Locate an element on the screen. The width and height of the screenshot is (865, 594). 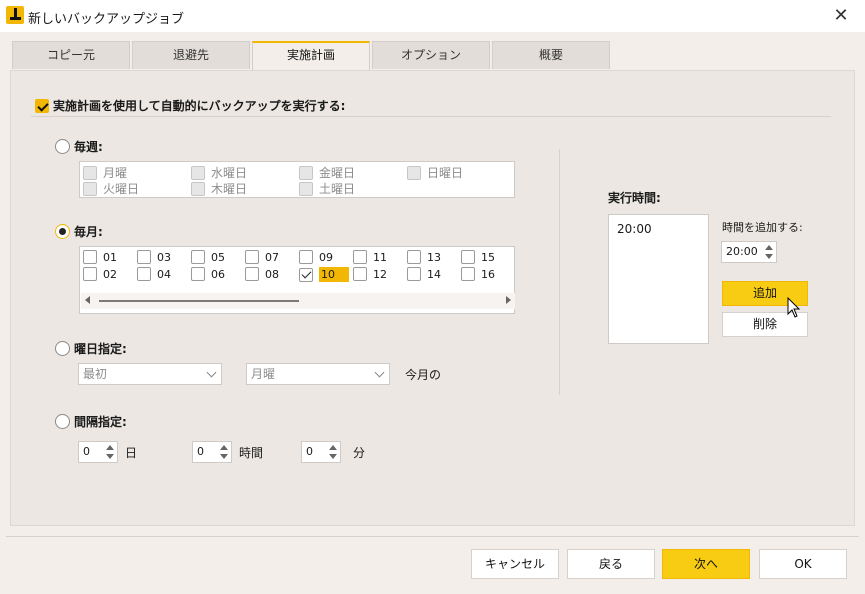
day-thursday: 木曜日 is located at coordinates (219, 188).